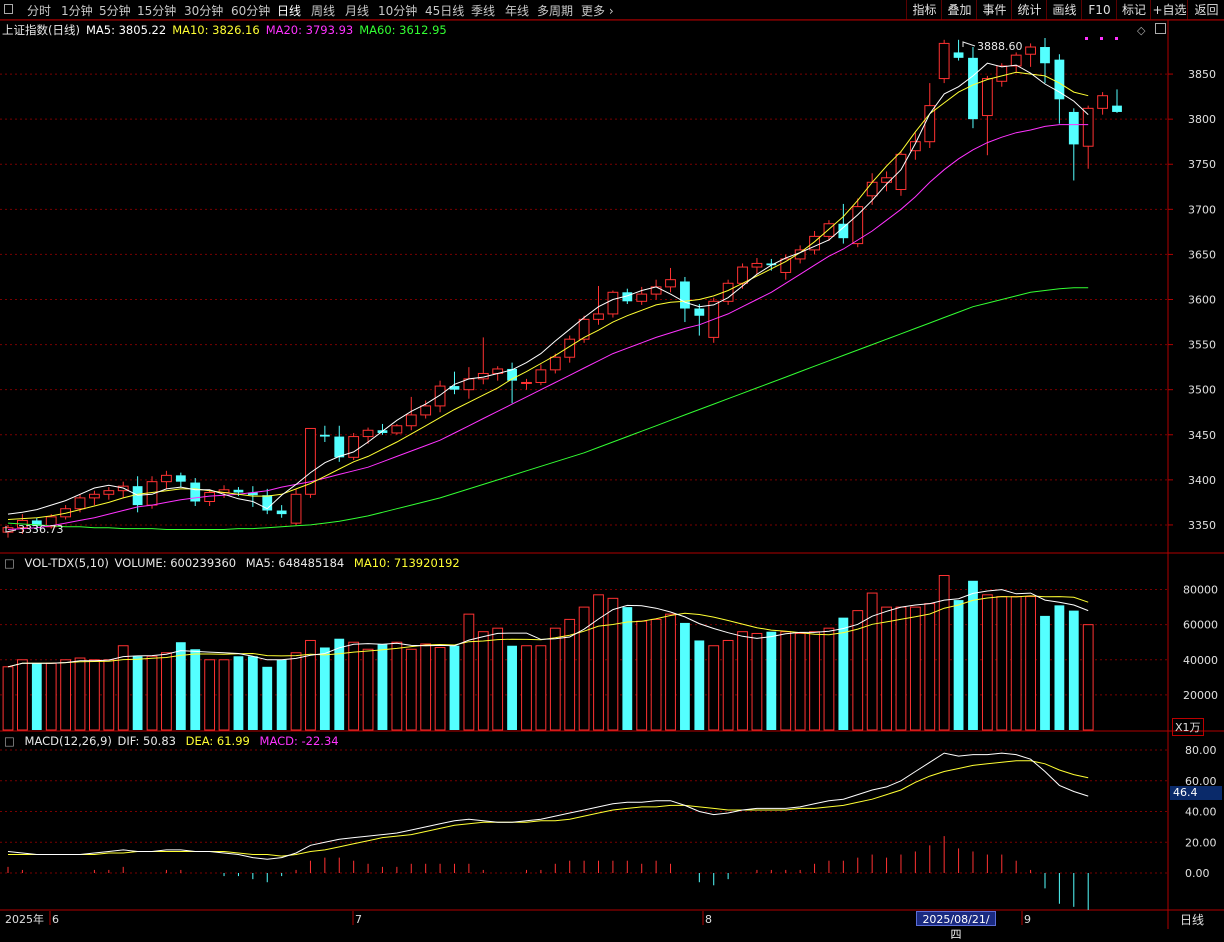 The image size is (1224, 942). What do you see at coordinates (41, 529) in the screenshot?
I see `low-price-label: 3336.73` at bounding box center [41, 529].